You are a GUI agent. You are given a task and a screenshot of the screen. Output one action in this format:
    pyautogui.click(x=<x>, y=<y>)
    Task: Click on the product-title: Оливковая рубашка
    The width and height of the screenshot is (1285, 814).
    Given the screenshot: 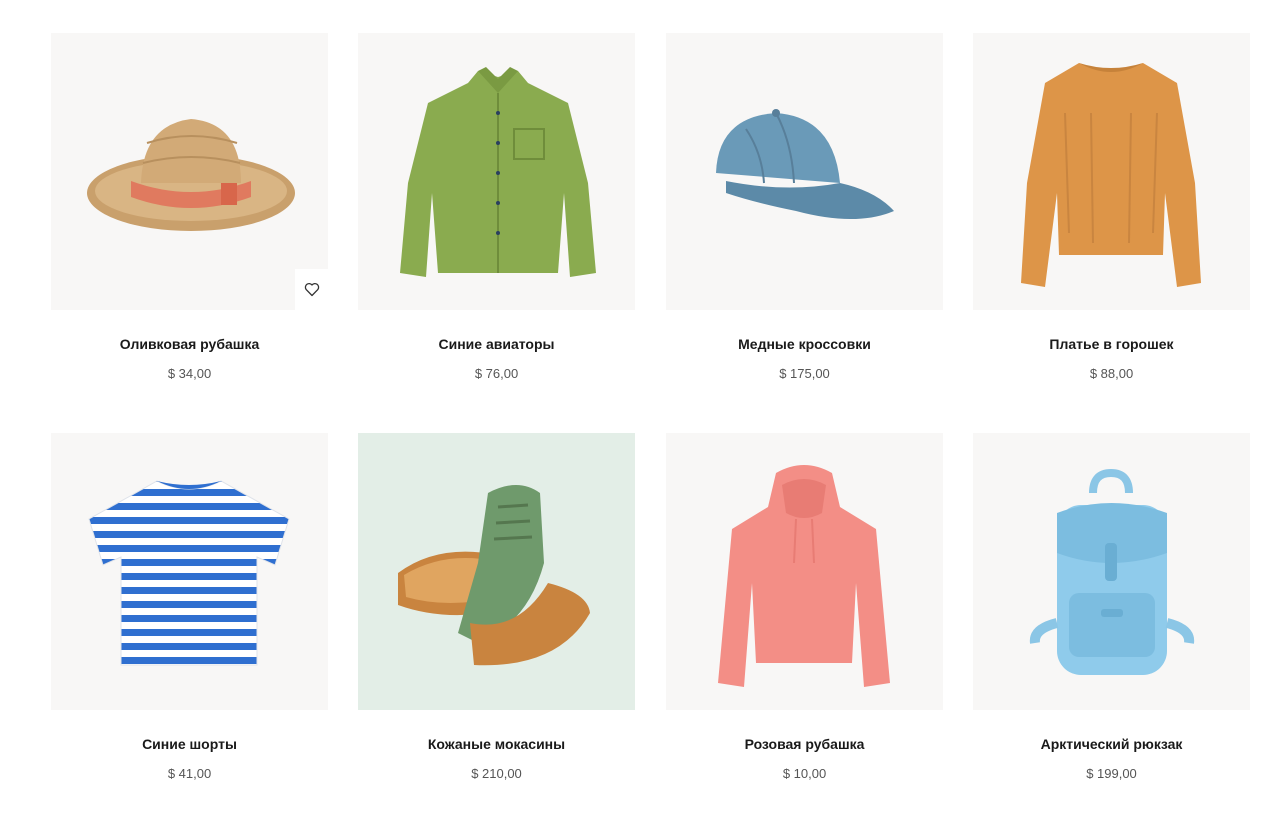 What is the action you would take?
    pyautogui.click(x=189, y=344)
    